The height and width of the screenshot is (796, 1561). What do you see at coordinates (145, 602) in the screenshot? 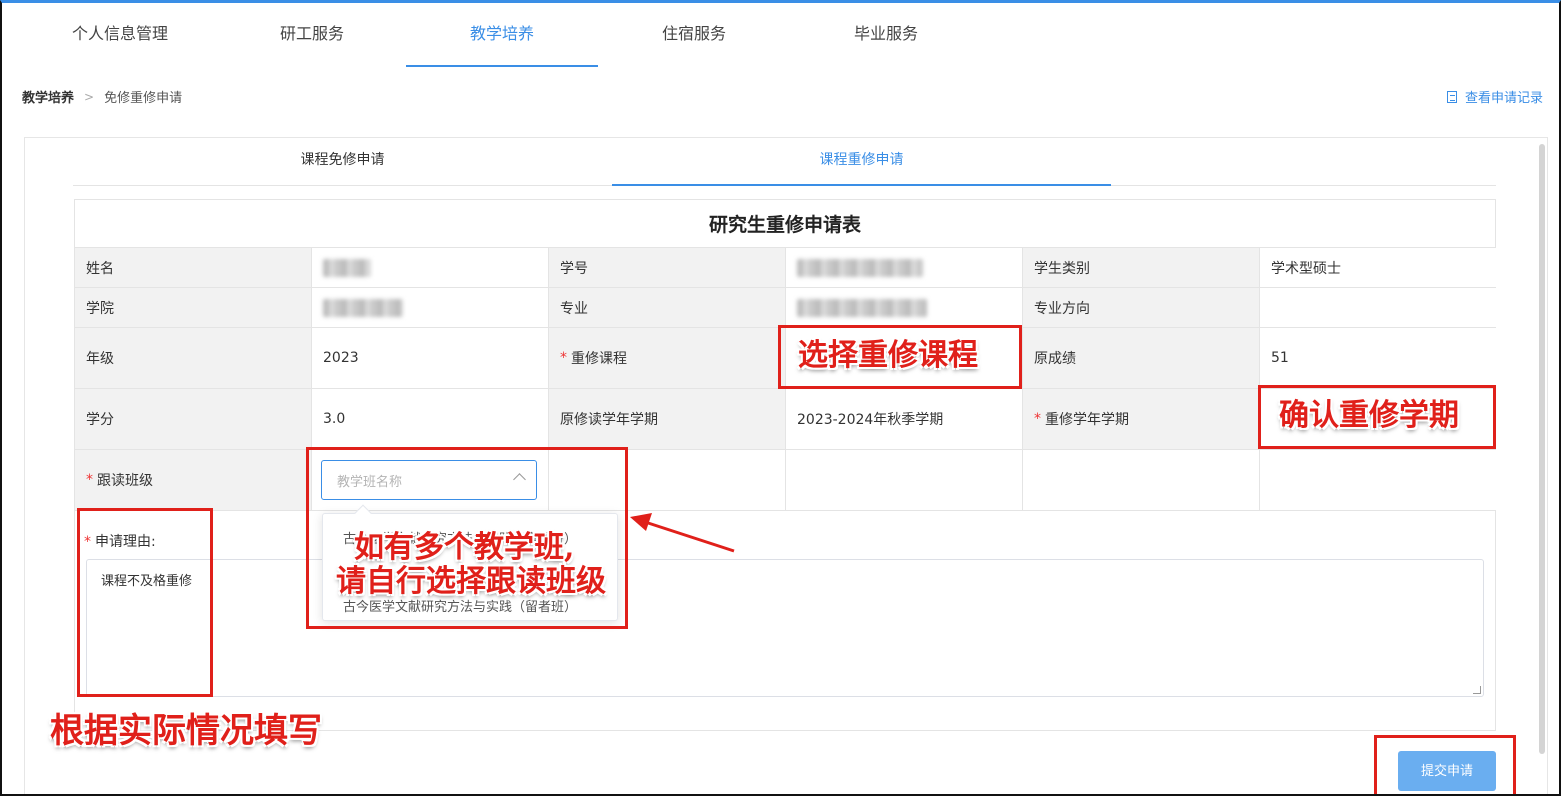
I see `annotation-box-reason` at bounding box center [145, 602].